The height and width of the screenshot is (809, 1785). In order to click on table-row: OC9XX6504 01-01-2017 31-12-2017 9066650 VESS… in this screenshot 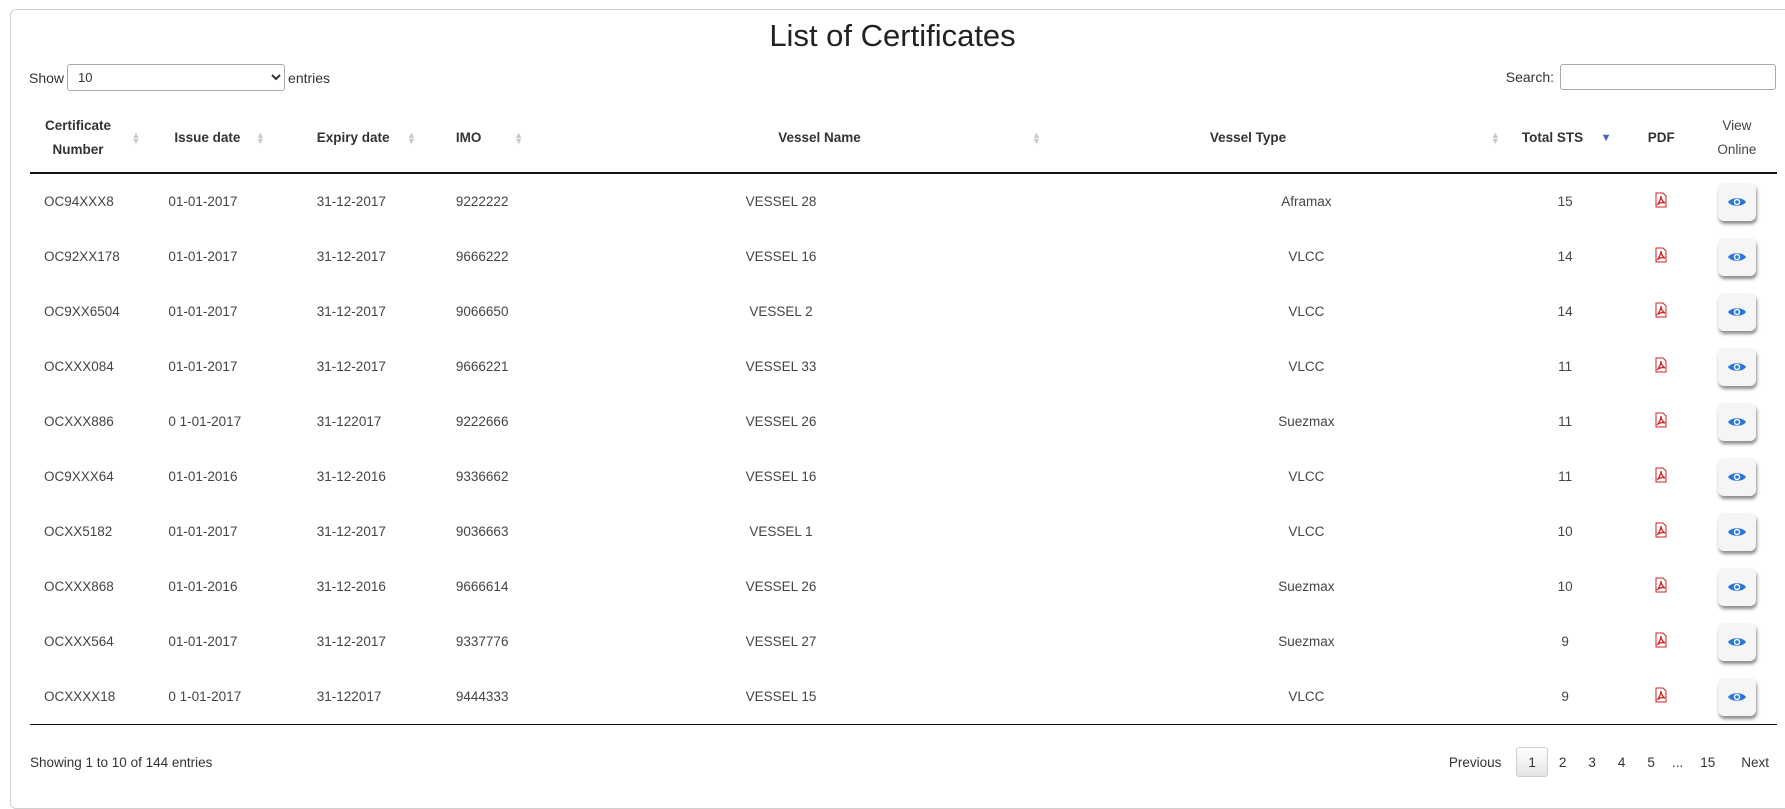, I will do `click(903, 311)`.